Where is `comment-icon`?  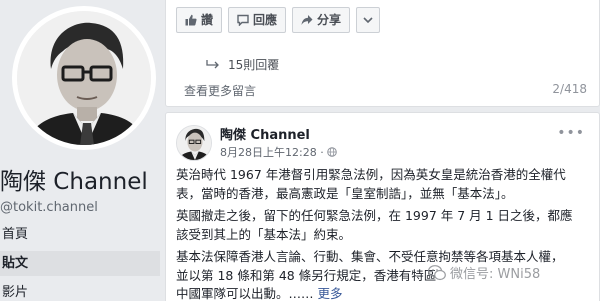 comment-icon is located at coordinates (243, 20).